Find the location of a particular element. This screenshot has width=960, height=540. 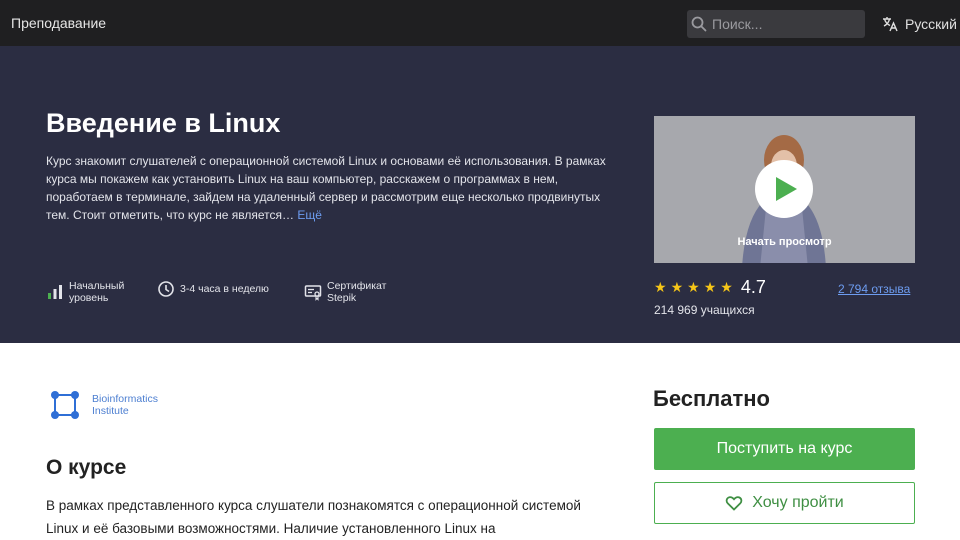

students-count: 214 969 учащихся is located at coordinates (704, 310).